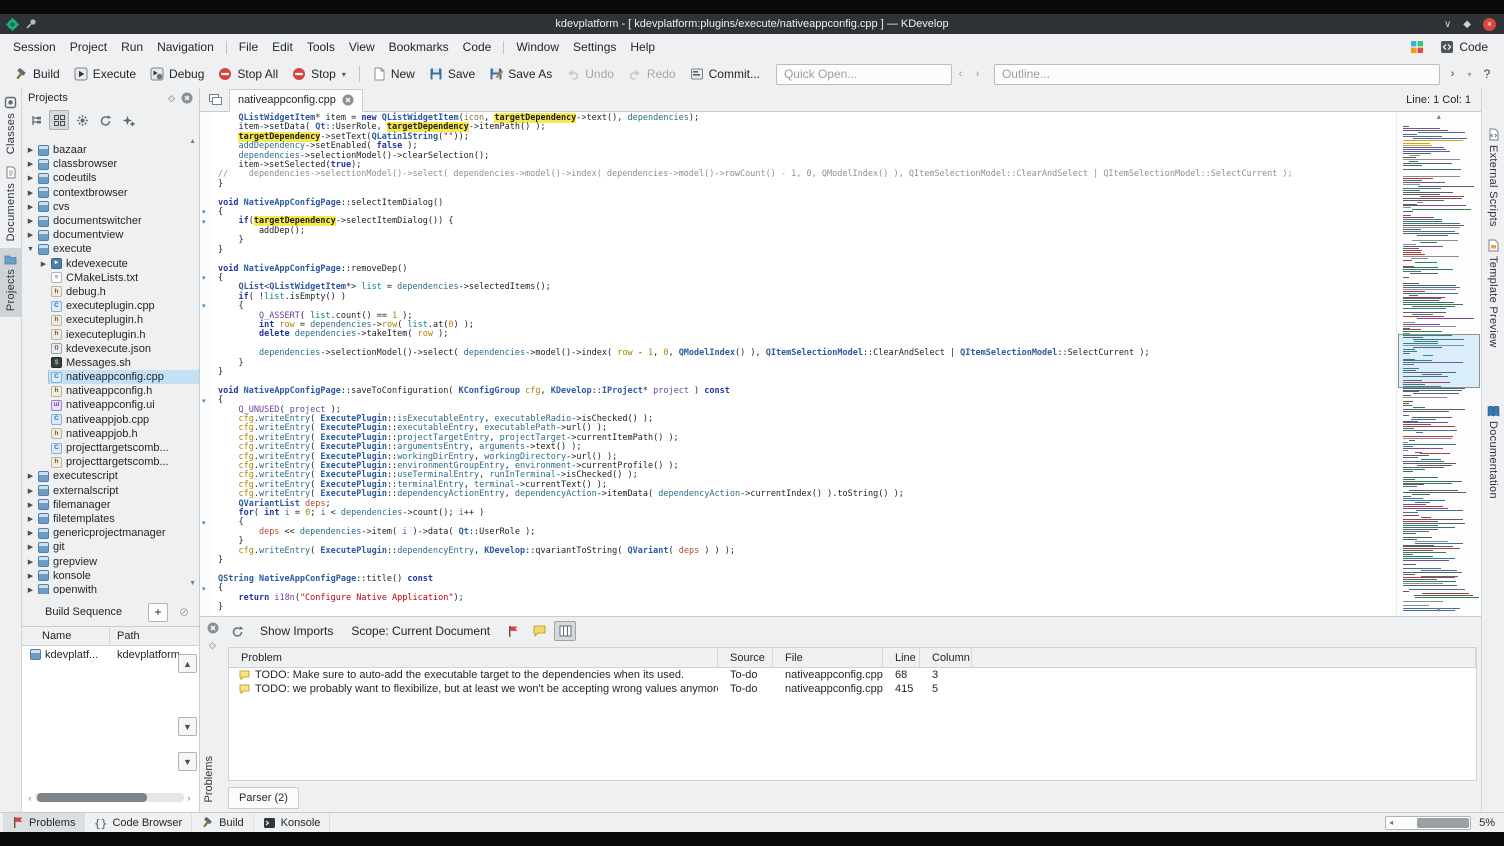 Image resolution: width=1504 pixels, height=846 pixels. What do you see at coordinates (237, 631) in the screenshot?
I see `refresh-icon` at bounding box center [237, 631].